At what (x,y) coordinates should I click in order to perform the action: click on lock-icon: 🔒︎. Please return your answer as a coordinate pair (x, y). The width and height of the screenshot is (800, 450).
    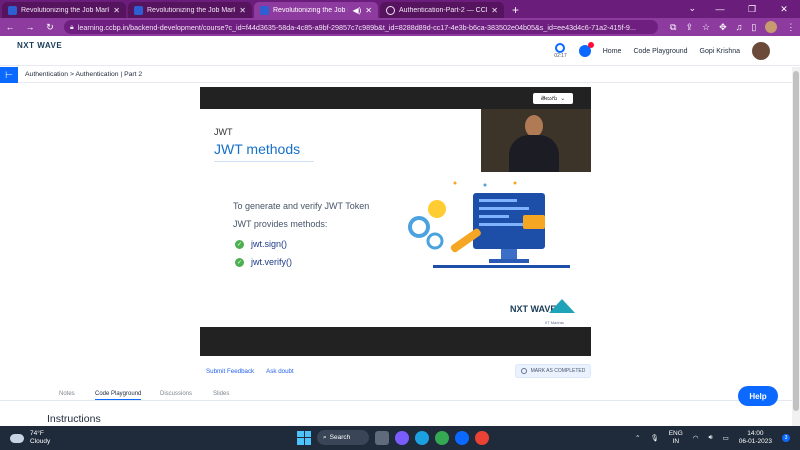
    Looking at the image, I should click on (72, 26).